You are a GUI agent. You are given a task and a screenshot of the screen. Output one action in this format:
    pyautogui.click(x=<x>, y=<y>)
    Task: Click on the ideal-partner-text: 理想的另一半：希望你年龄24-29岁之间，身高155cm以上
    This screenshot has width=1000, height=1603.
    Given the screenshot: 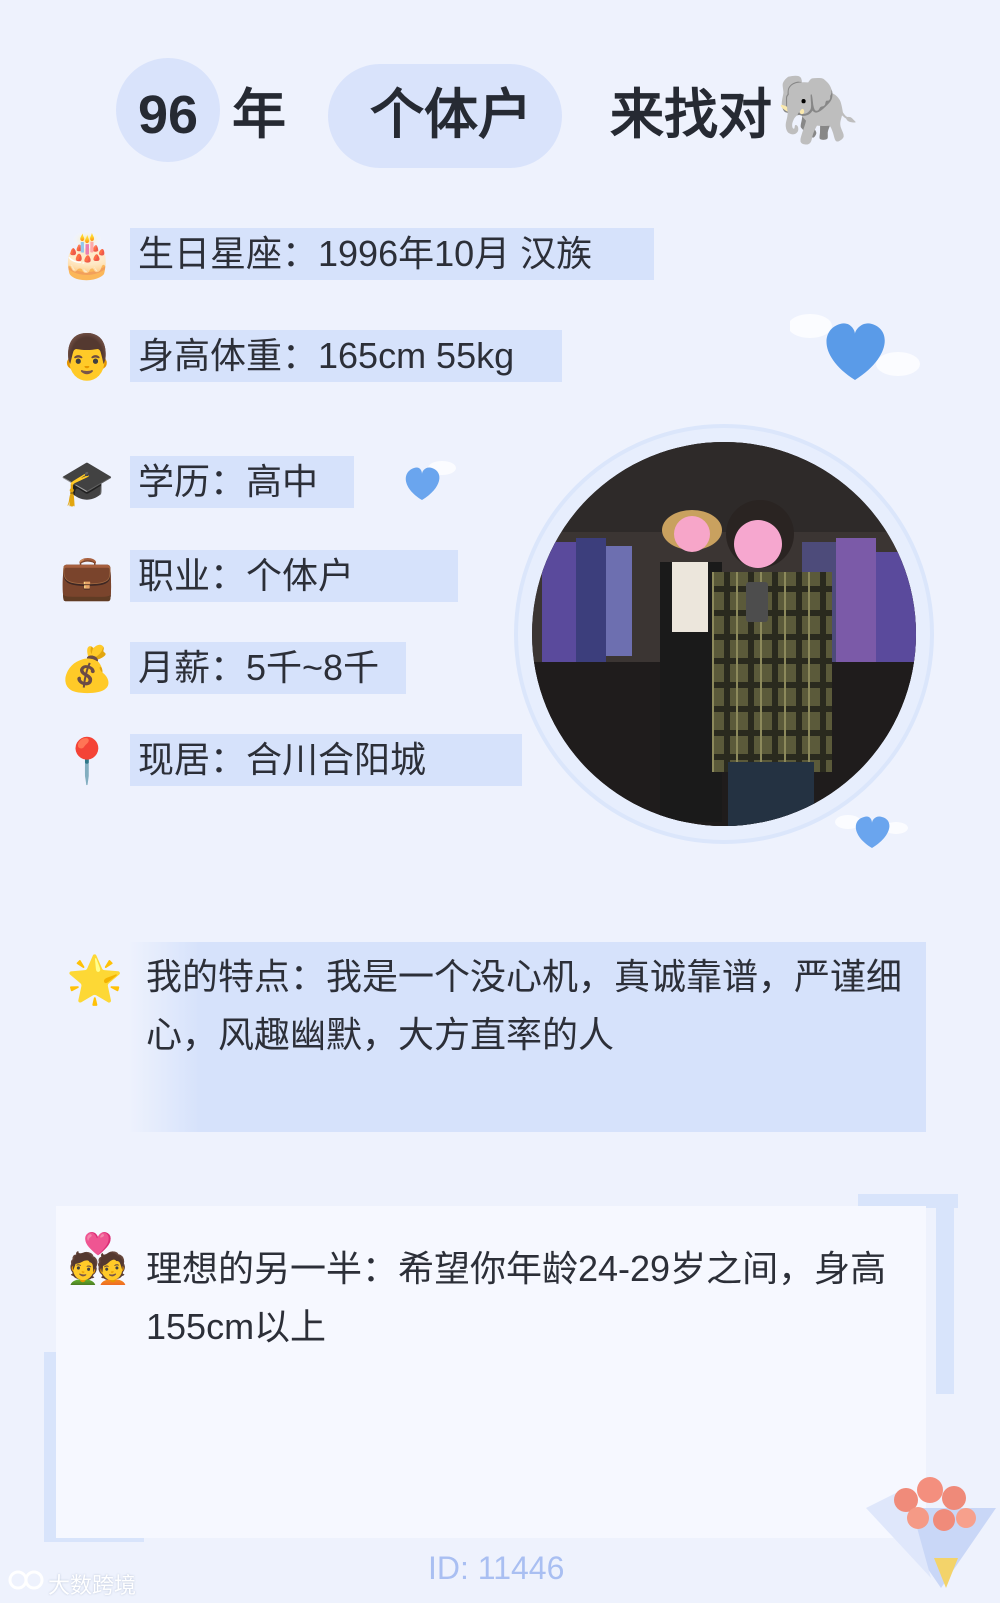 What is the action you would take?
    pyautogui.click(x=516, y=1297)
    